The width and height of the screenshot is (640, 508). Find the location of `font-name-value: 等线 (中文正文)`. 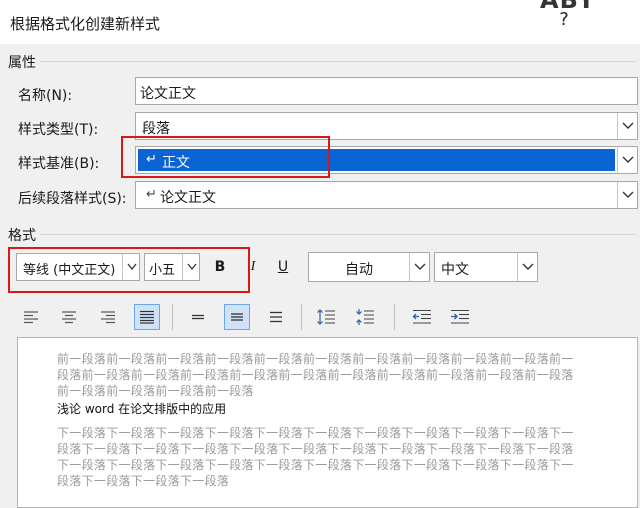

font-name-value: 等线 (中文正文) is located at coordinates (69, 270).